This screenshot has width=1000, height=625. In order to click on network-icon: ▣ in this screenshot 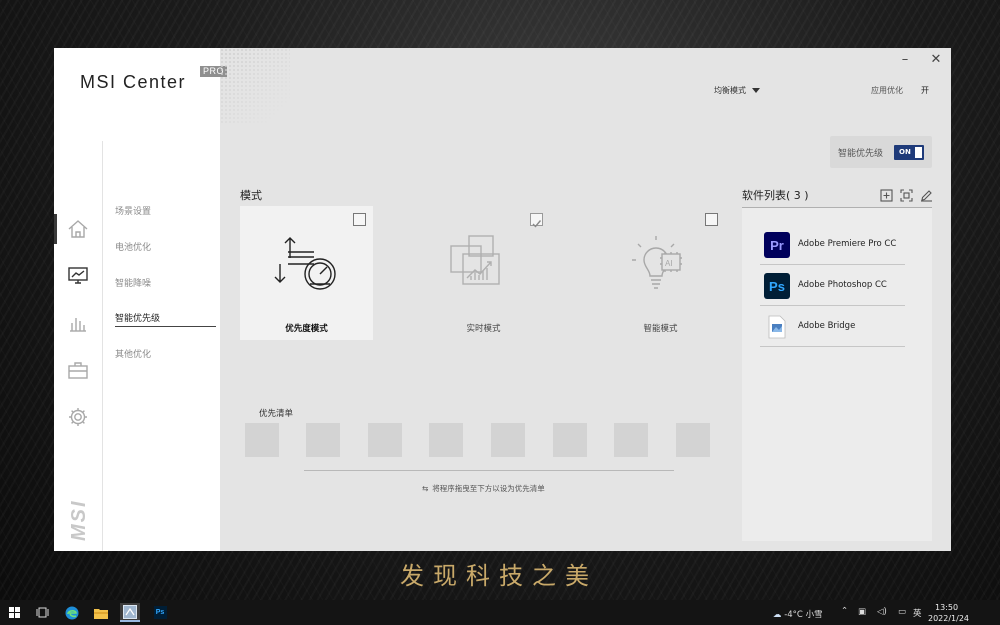, I will do `click(862, 612)`.